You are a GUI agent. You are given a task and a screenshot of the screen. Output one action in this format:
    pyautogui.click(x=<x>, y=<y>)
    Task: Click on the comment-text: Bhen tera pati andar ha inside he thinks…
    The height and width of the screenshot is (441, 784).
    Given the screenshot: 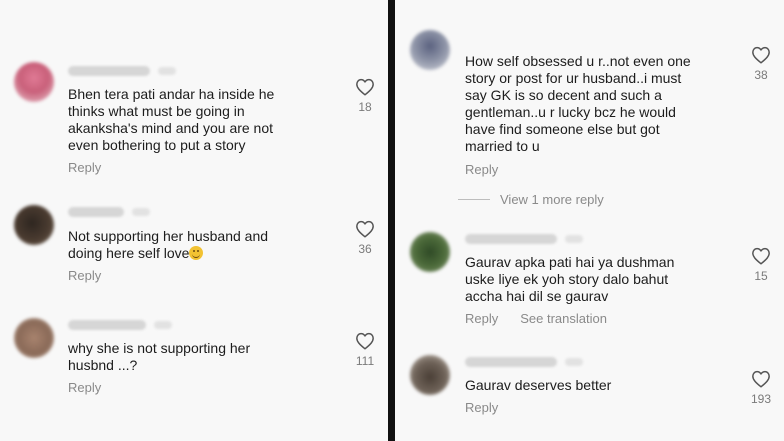 What is the action you would take?
    pyautogui.click(x=171, y=119)
    